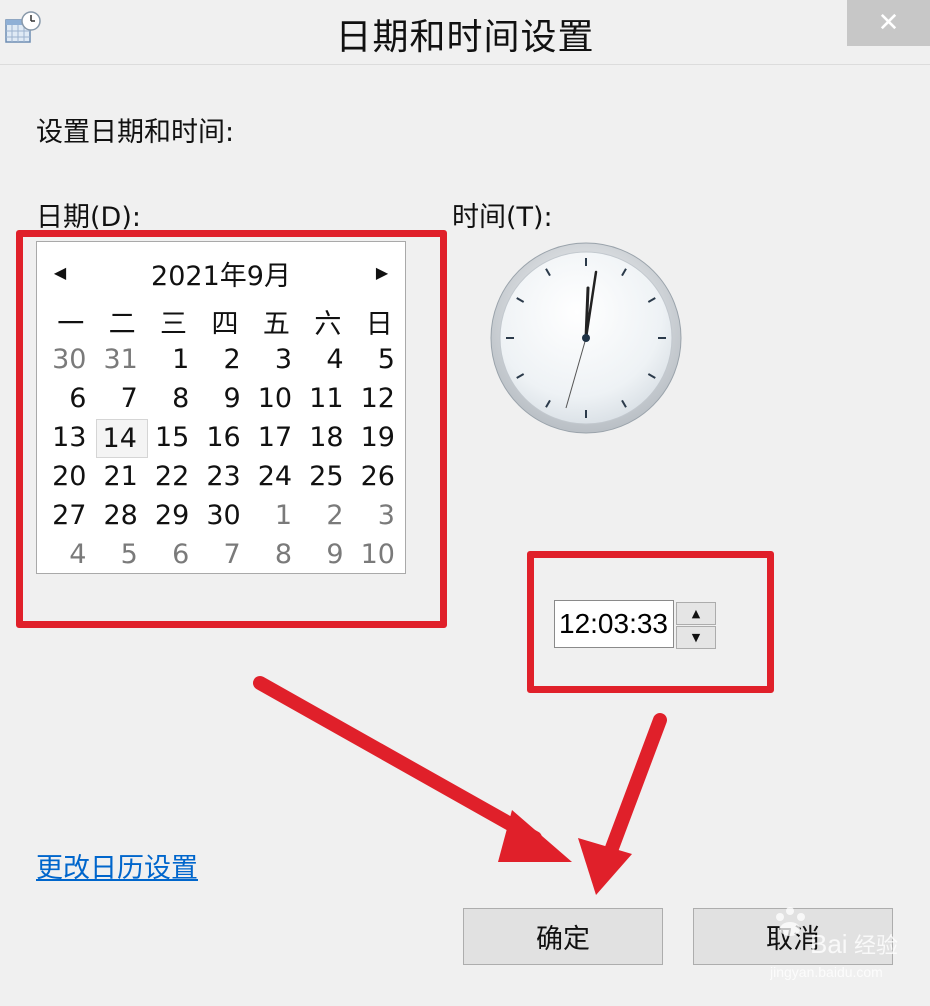 Image resolution: width=930 pixels, height=1006 pixels. I want to click on arrow-right-shaft, so click(636, 784).